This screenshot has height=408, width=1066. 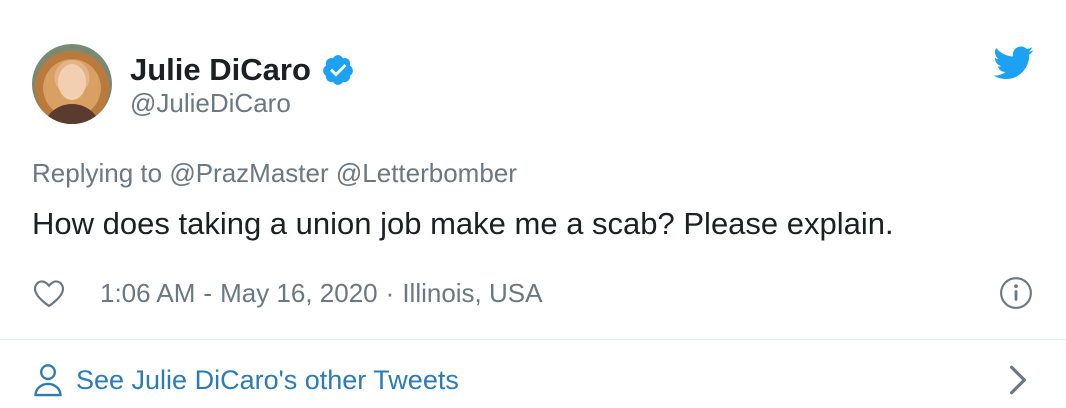 What do you see at coordinates (220, 70) in the screenshot?
I see `author-display-name: Julie DiCaro` at bounding box center [220, 70].